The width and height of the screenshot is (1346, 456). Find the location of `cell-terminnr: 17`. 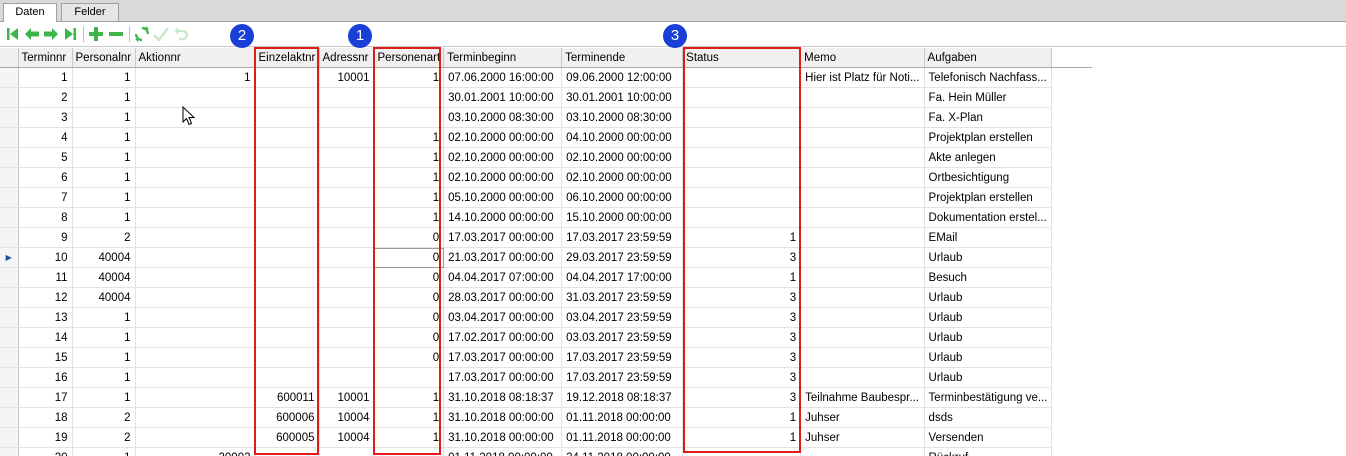

cell-terminnr: 17 is located at coordinates (45, 397).